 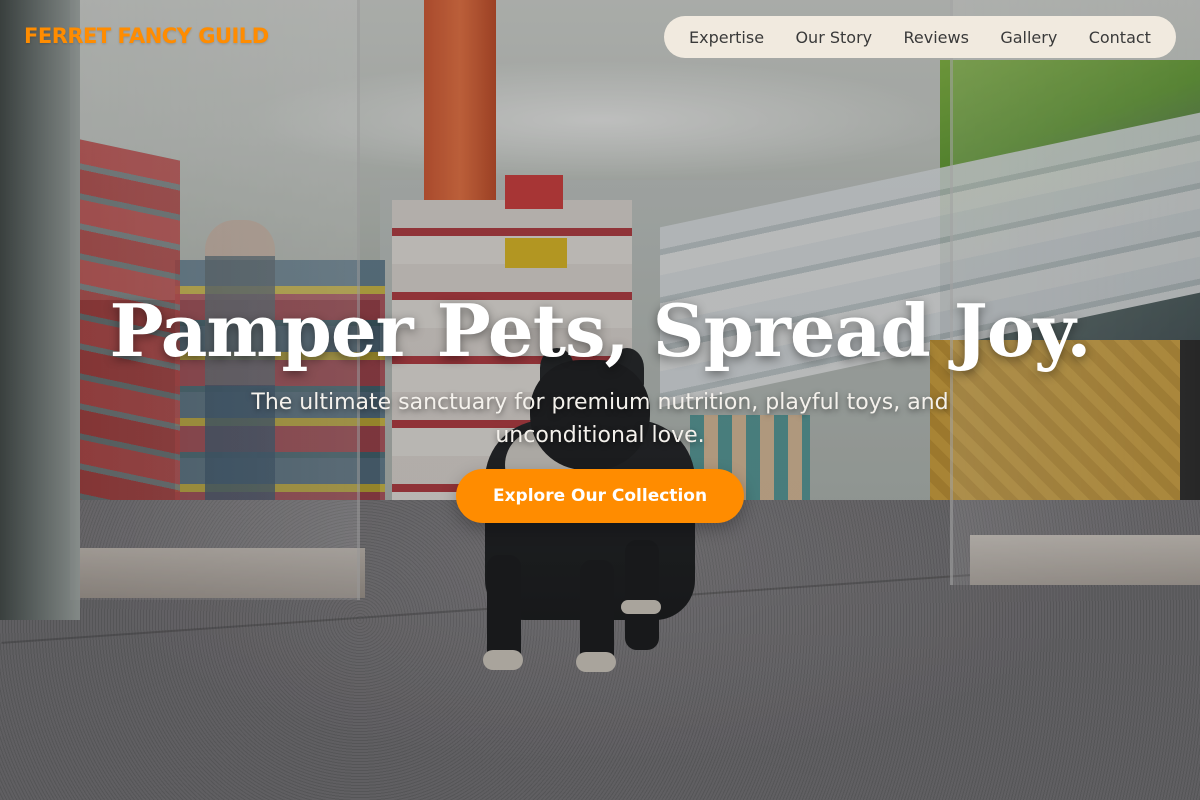 What do you see at coordinates (726, 37) in the screenshot?
I see `nav-item-expertise: Expertise` at bounding box center [726, 37].